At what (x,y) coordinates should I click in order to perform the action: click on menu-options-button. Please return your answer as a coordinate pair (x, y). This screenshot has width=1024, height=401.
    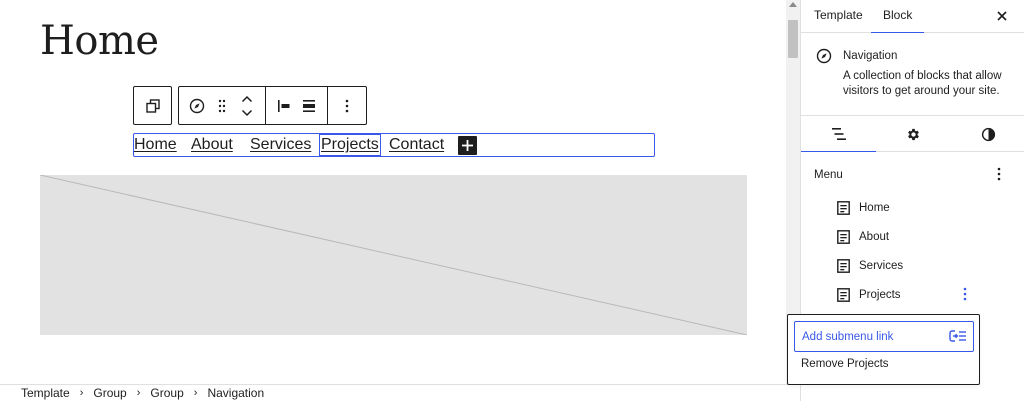
    Looking at the image, I should click on (999, 176).